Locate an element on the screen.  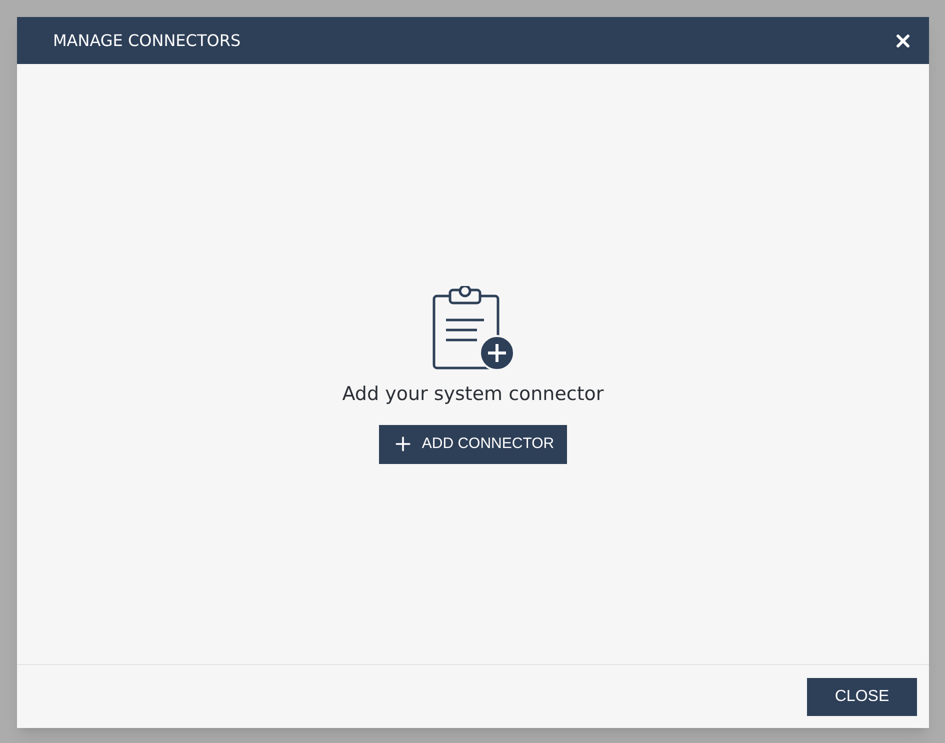
empty-message: Add your system connector is located at coordinates (473, 395).